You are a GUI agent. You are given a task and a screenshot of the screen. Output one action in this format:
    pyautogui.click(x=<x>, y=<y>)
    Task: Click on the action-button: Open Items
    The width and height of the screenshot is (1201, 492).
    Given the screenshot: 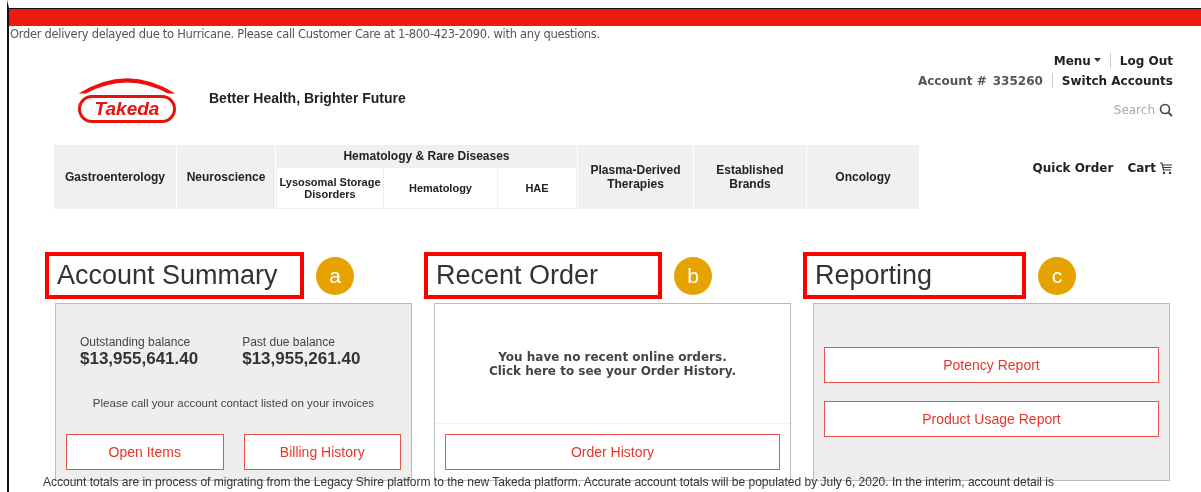 What is the action you would take?
    pyautogui.click(x=145, y=452)
    